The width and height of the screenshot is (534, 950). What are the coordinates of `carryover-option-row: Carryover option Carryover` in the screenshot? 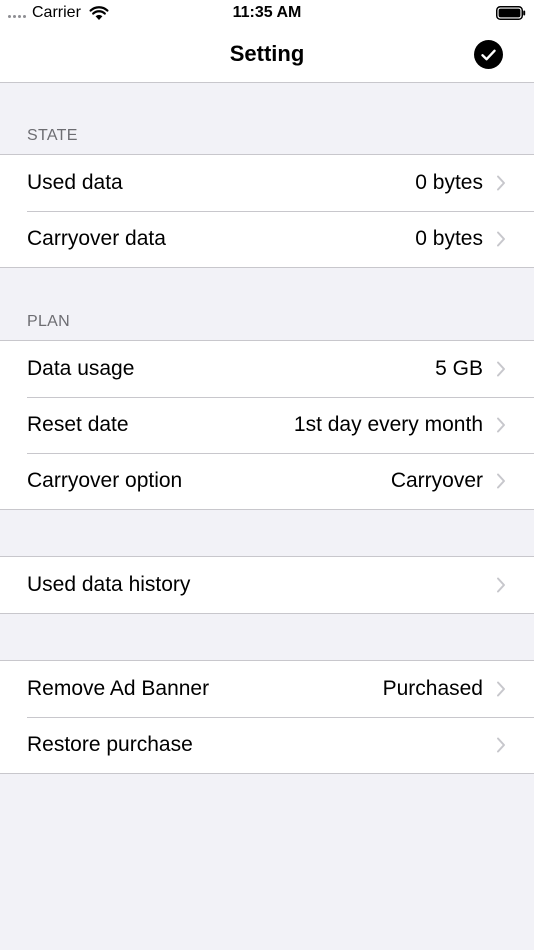 It's located at (267, 481).